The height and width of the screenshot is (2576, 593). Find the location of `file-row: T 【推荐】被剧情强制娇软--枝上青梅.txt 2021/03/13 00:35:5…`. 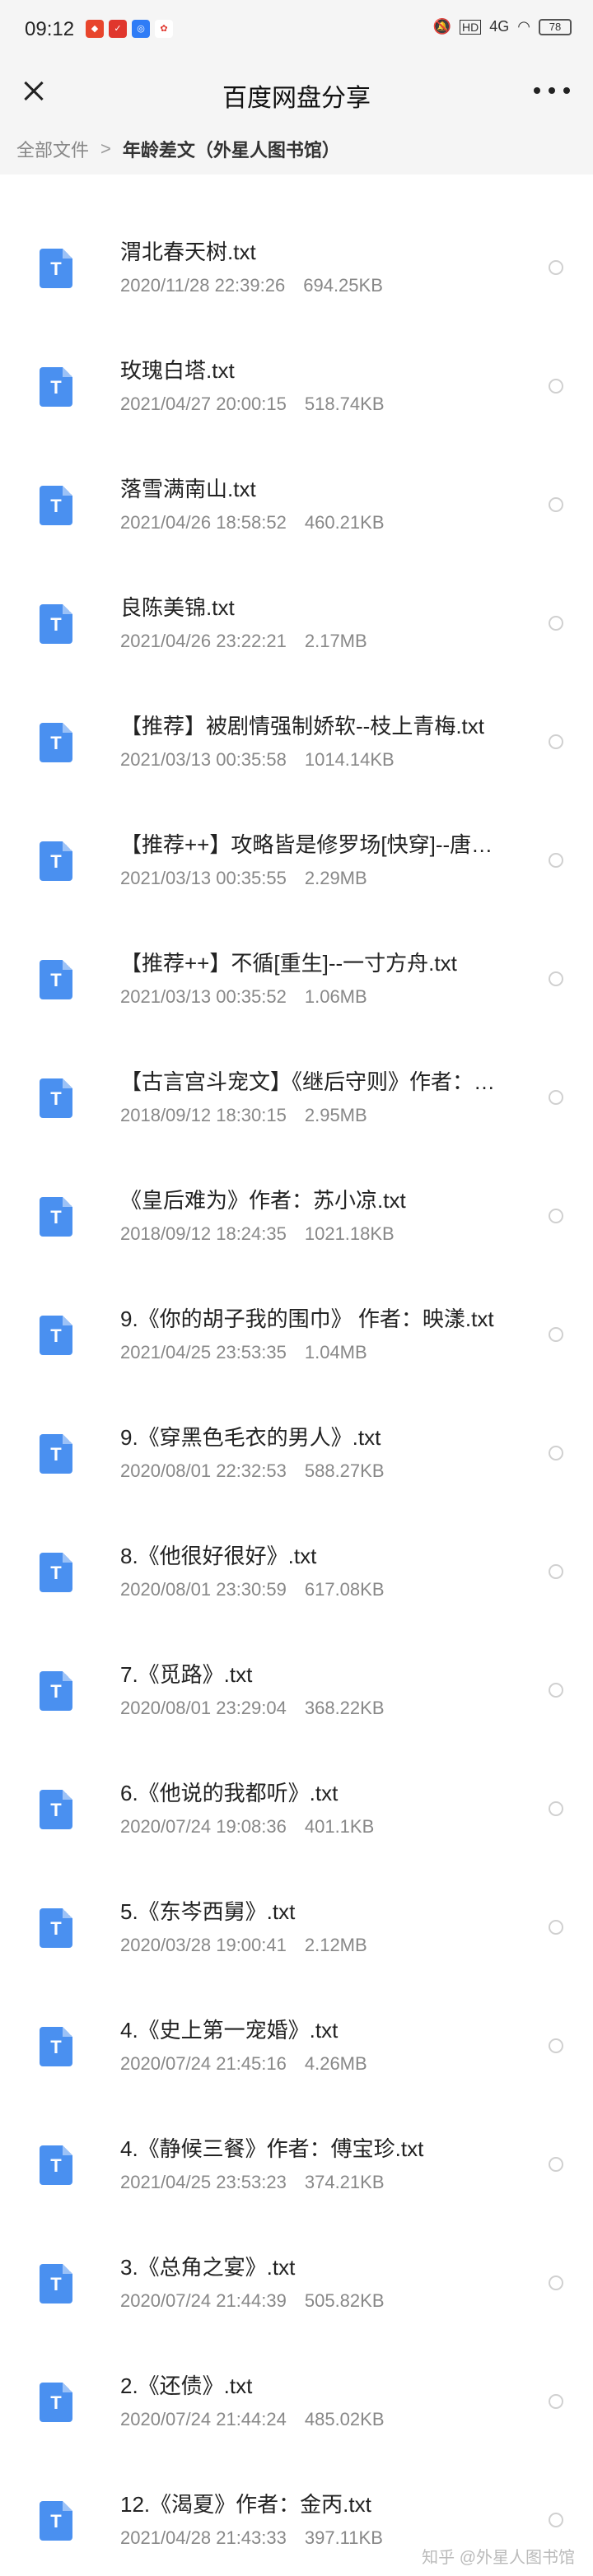

file-row: T 【推荐】被剧情强制娇软--枝上青梅.txt 2021/03/13 00:35:5… is located at coordinates (296, 744).